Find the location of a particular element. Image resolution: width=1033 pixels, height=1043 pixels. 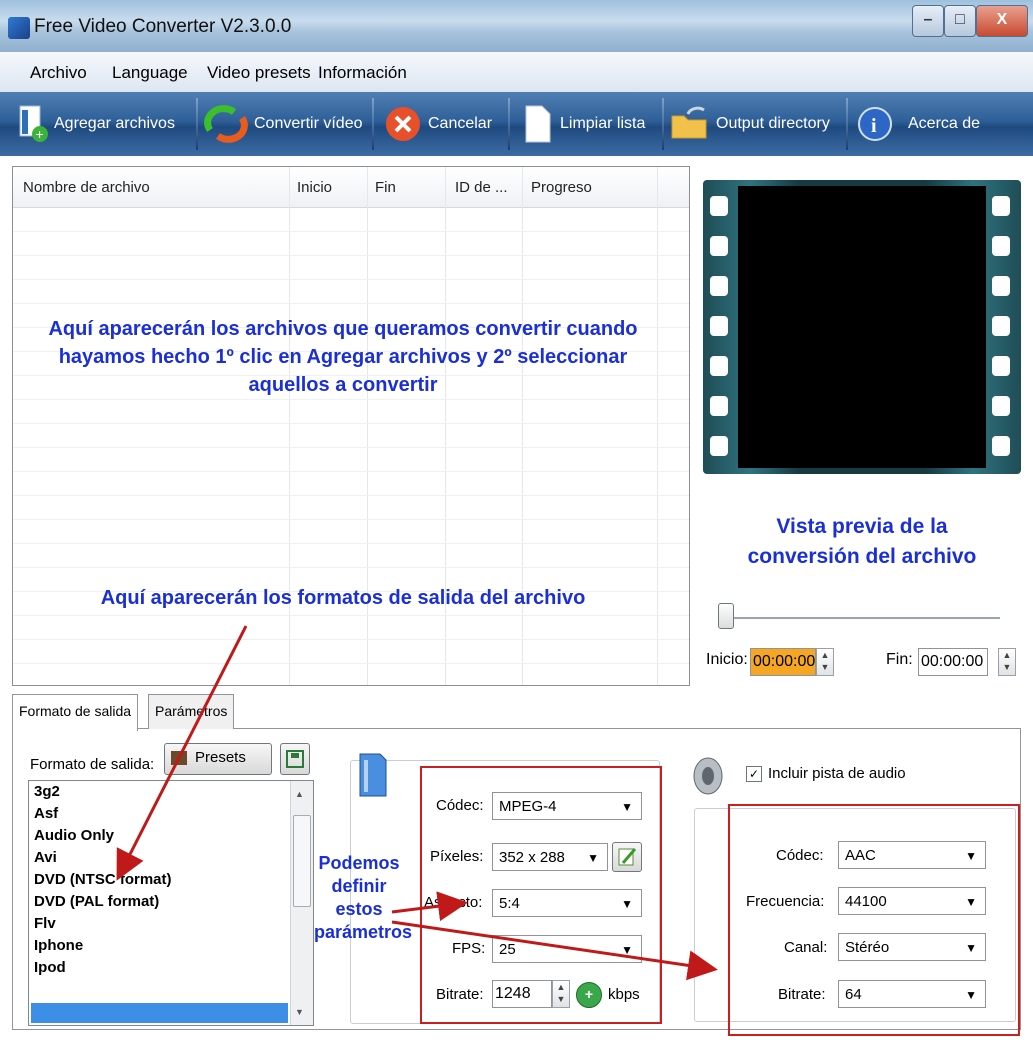

video-params-arrow is located at coordinates (429, 906).